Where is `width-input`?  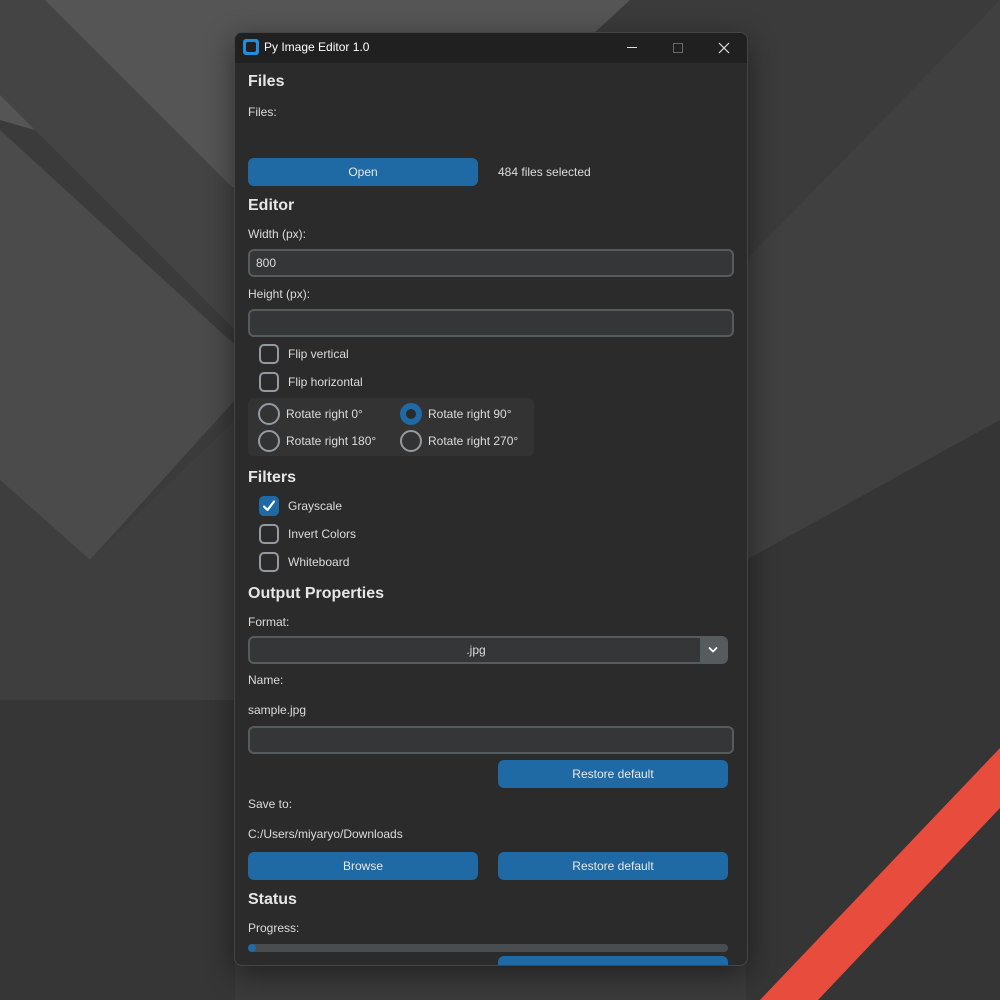
width-input is located at coordinates (491, 263).